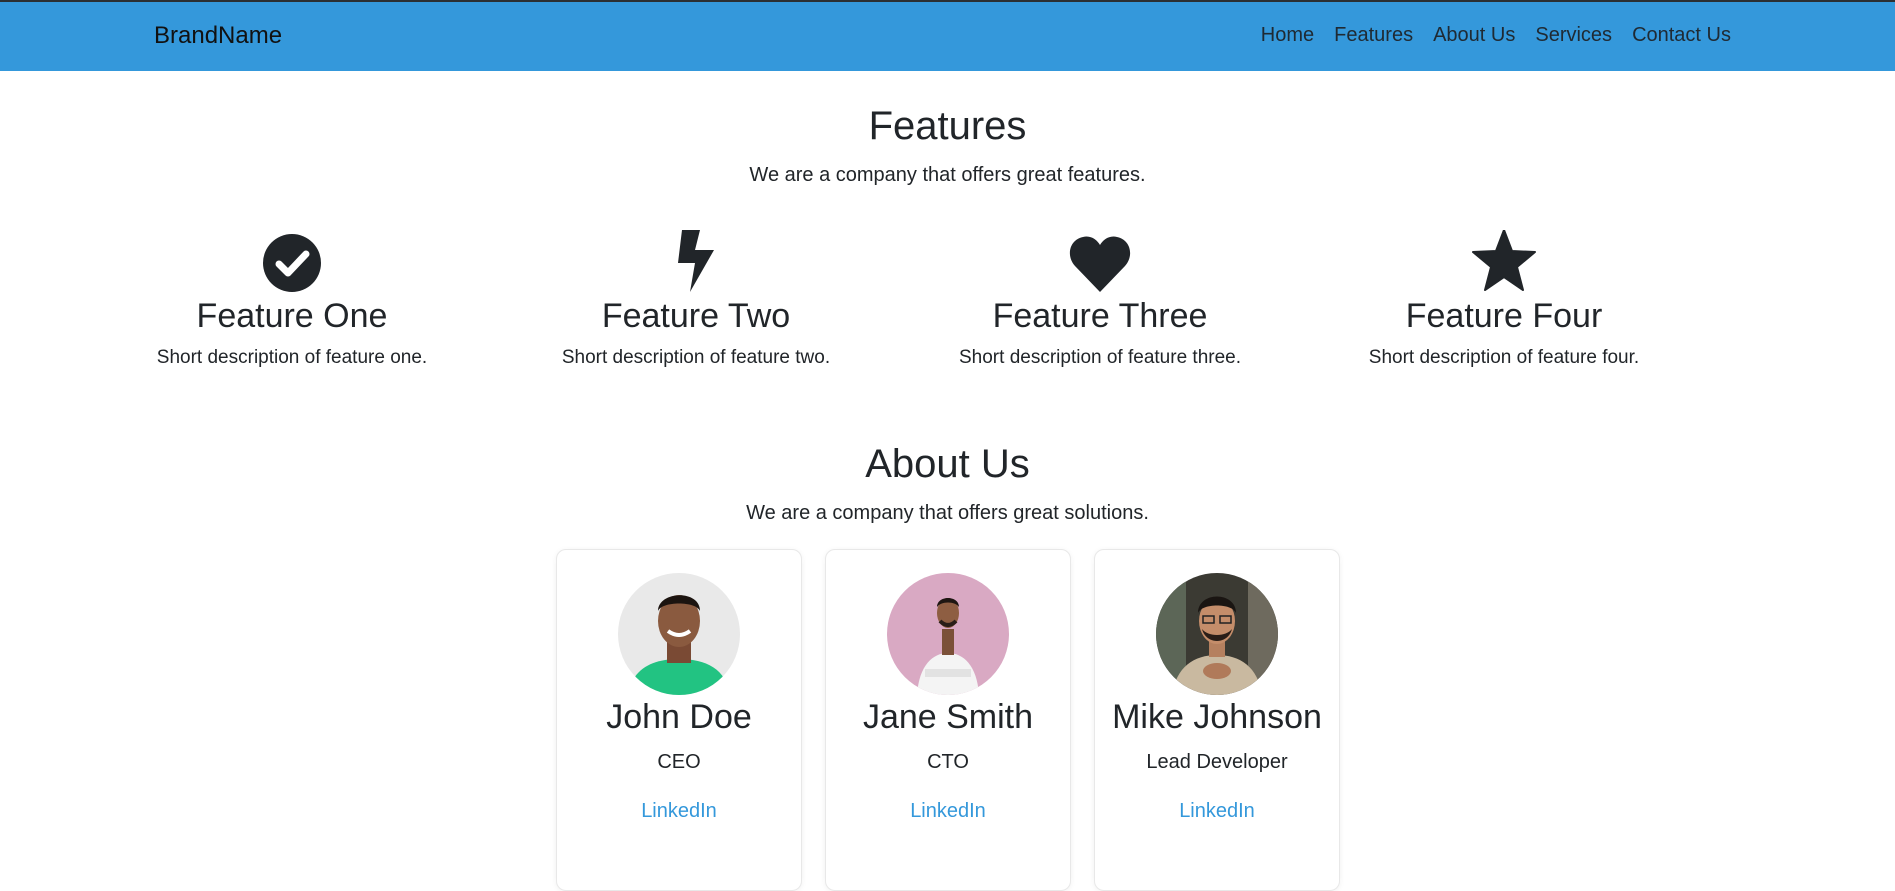  Describe the element at coordinates (292, 357) in the screenshot. I see `feature-description: Short description of feature one.` at that location.